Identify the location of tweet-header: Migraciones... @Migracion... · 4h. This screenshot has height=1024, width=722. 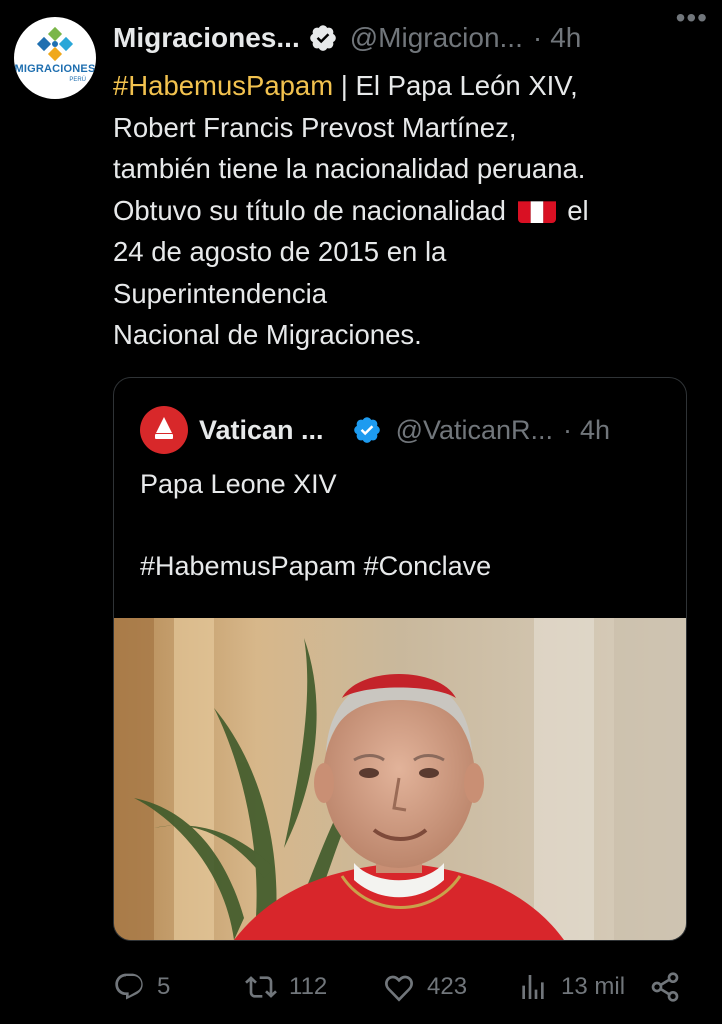
(413, 38).